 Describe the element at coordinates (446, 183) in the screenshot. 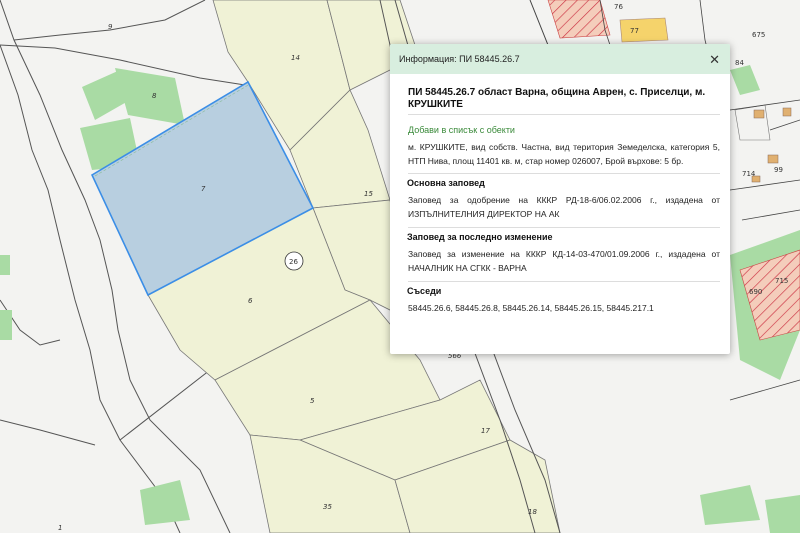

I see `section-heading-main-order: Основна заповед` at that location.